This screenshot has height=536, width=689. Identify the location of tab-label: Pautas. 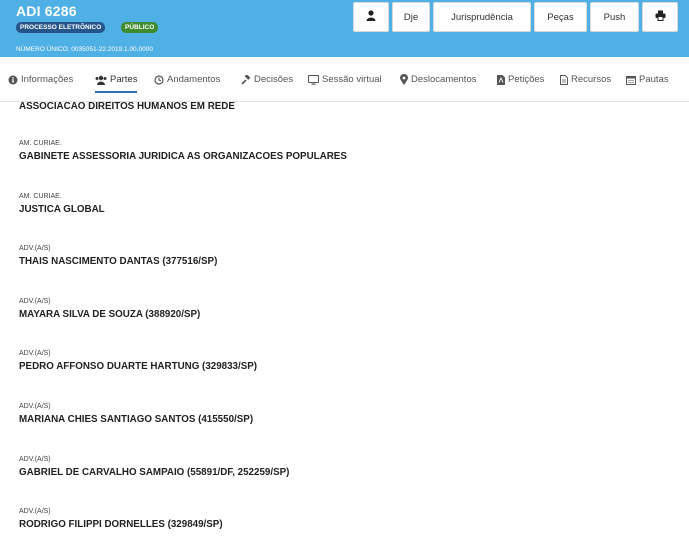
(654, 79).